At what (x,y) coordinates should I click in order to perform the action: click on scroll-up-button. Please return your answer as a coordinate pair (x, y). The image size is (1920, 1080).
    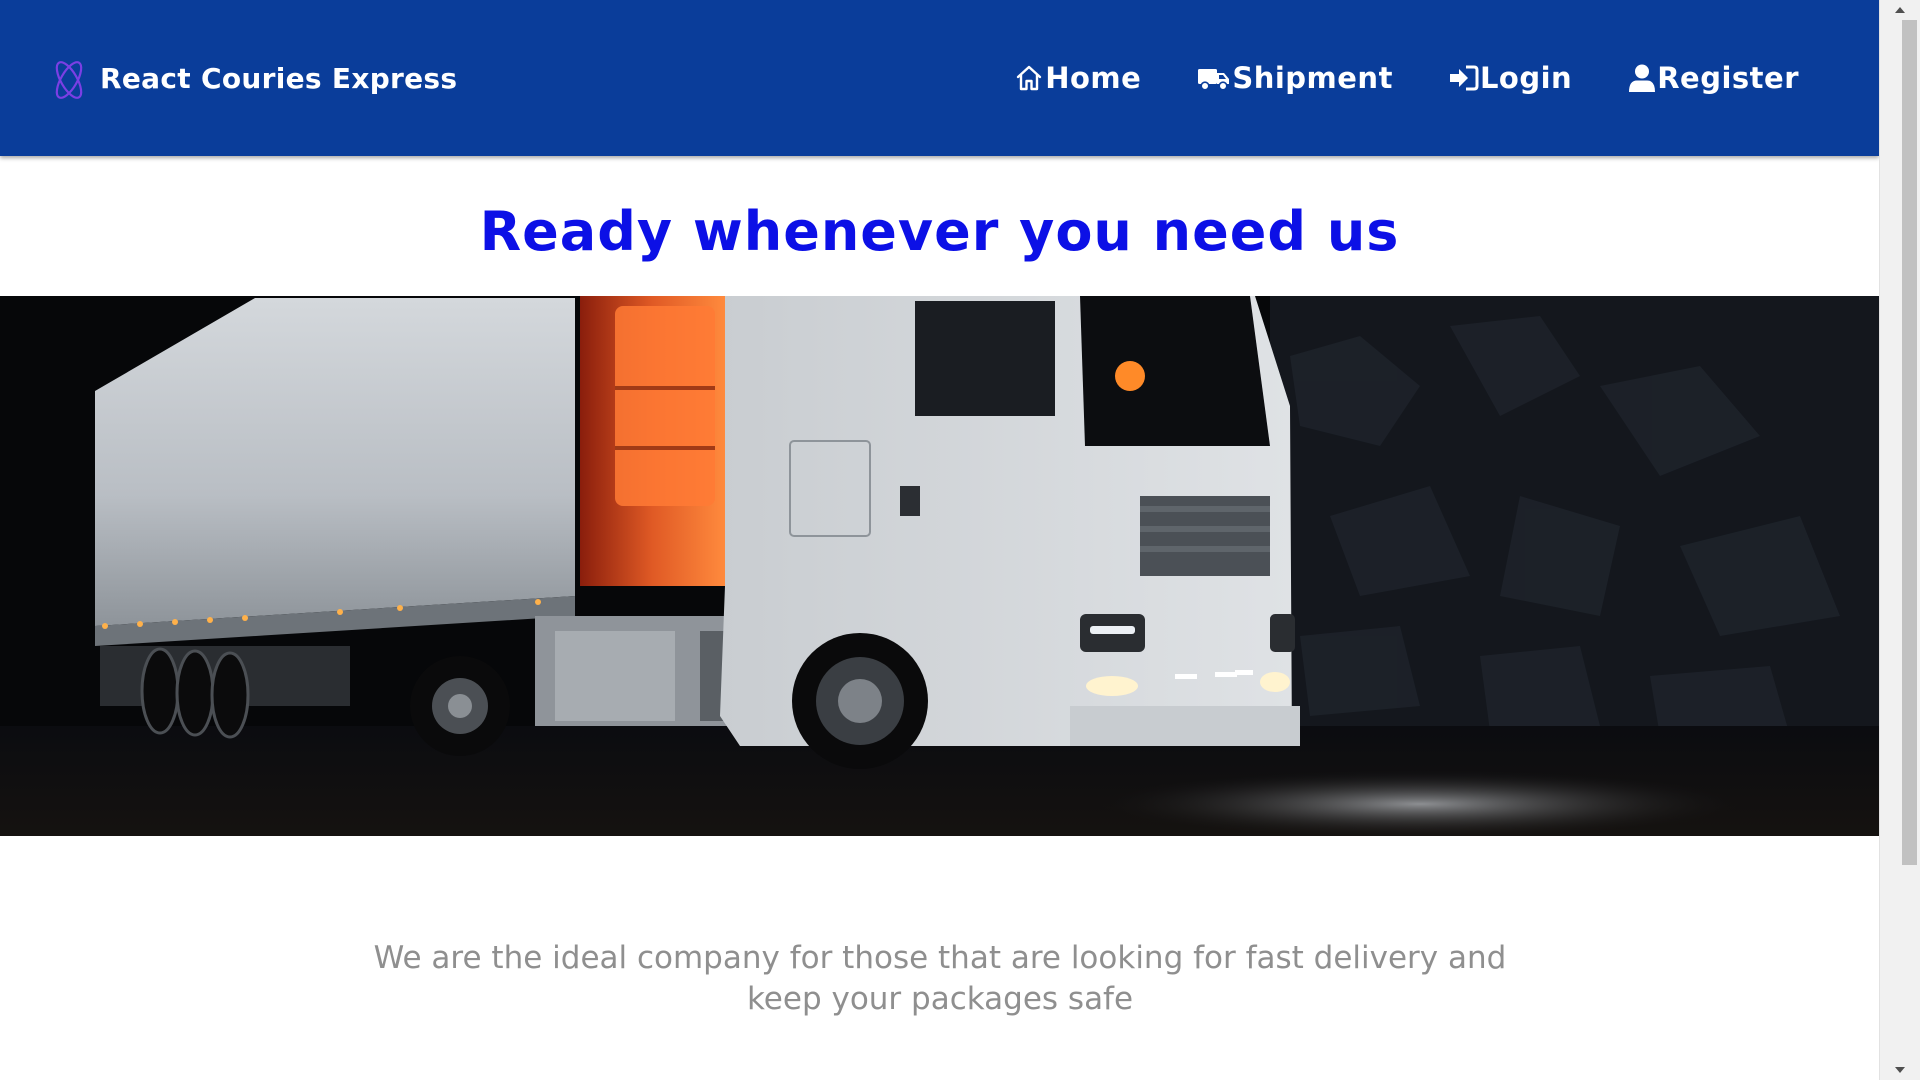
    Looking at the image, I should click on (1900, 10).